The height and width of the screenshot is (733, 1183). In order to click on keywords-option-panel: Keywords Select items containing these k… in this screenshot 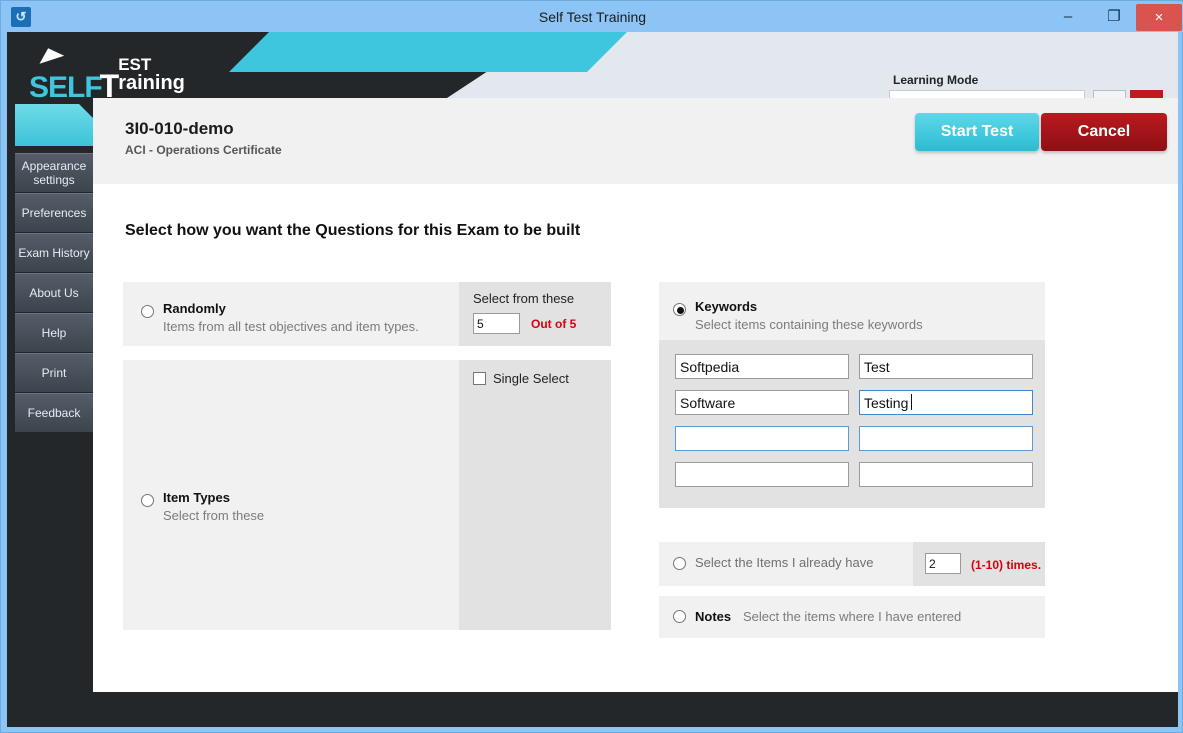, I will do `click(852, 311)`.